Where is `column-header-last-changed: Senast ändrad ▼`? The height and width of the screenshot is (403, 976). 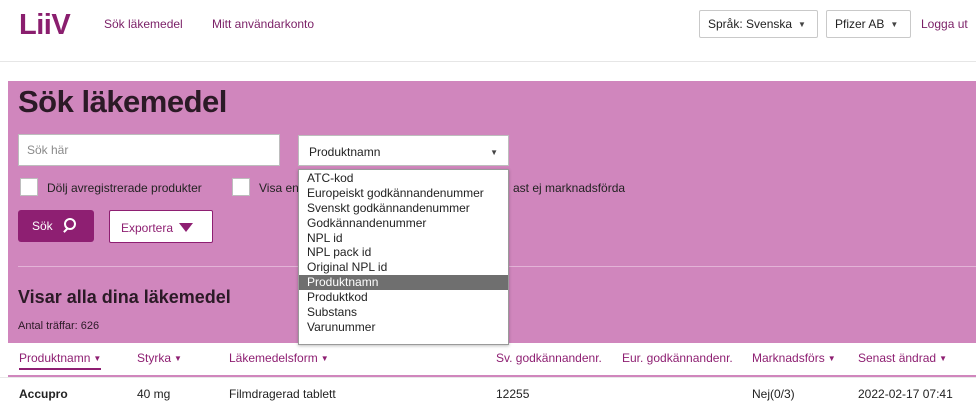 column-header-last-changed: Senast ändrad ▼ is located at coordinates (902, 358).